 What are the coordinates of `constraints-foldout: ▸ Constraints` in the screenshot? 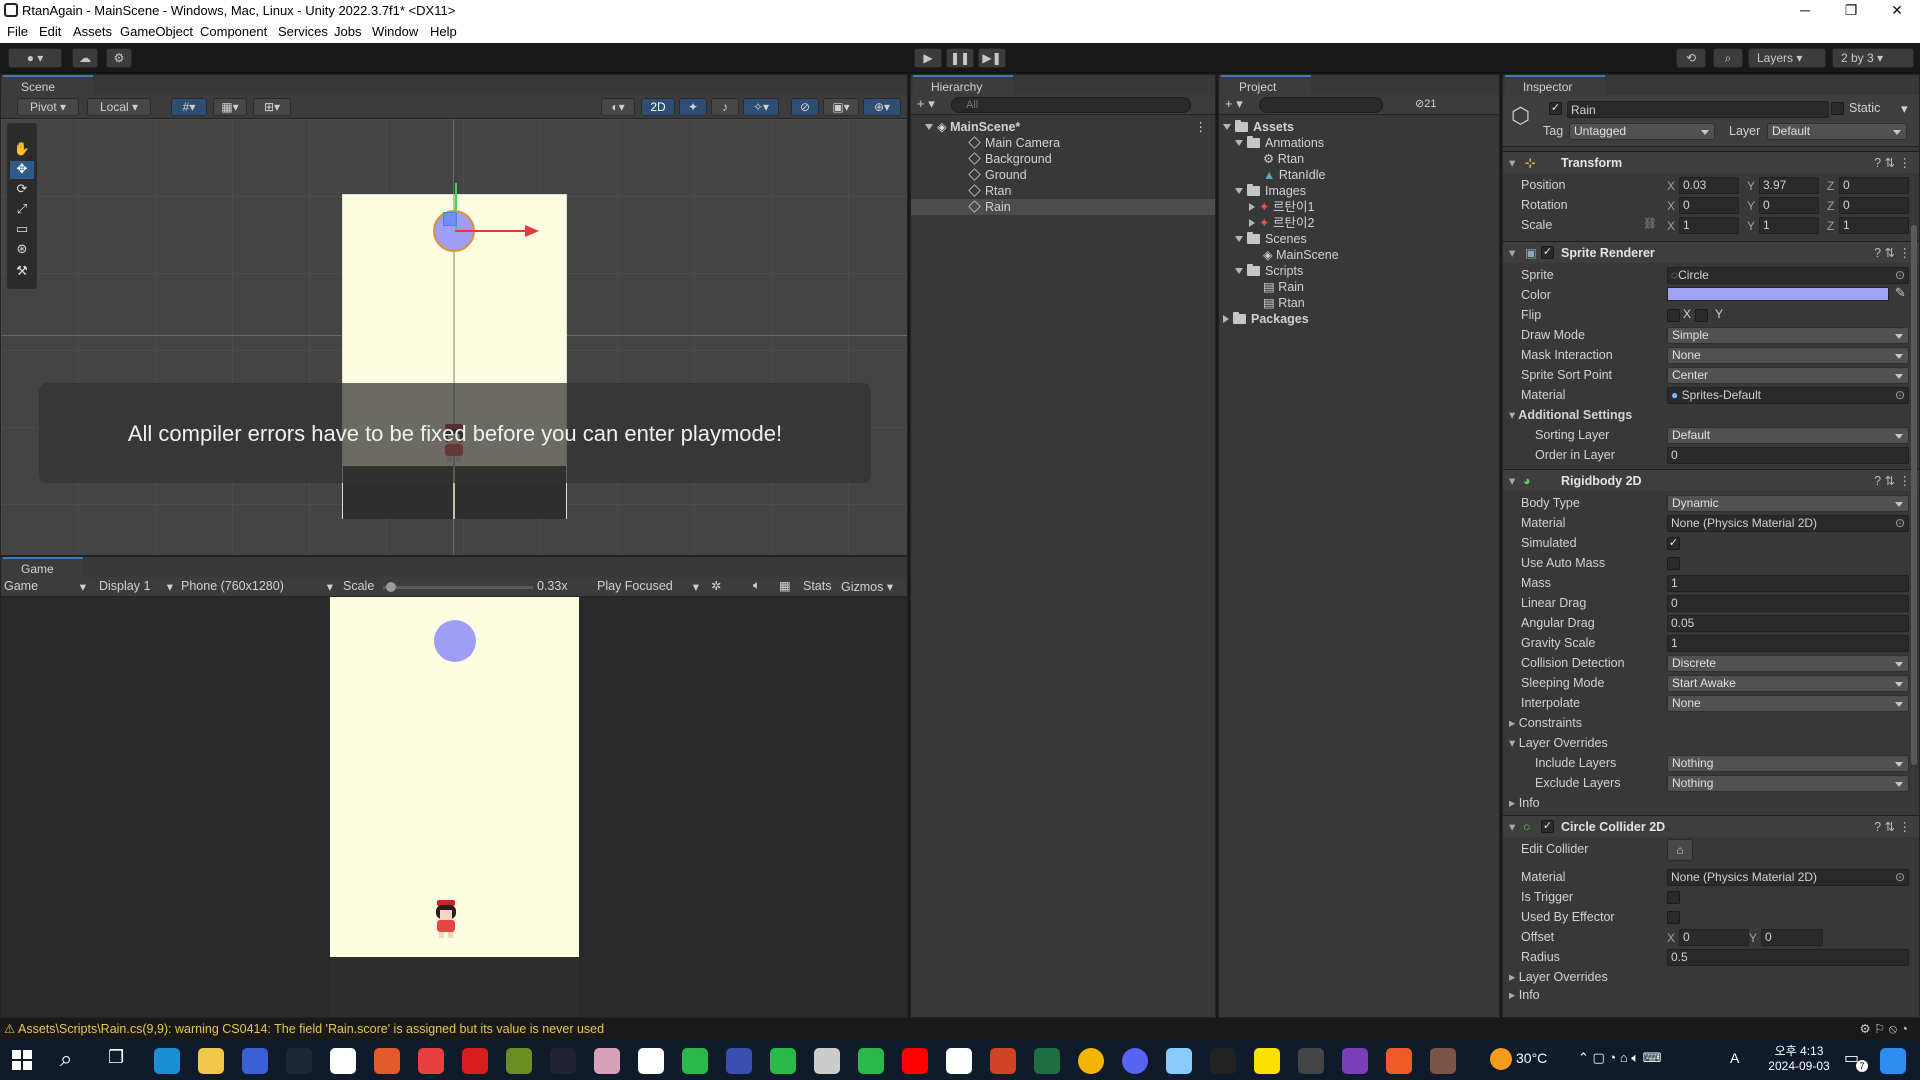 It's located at (1545, 723).